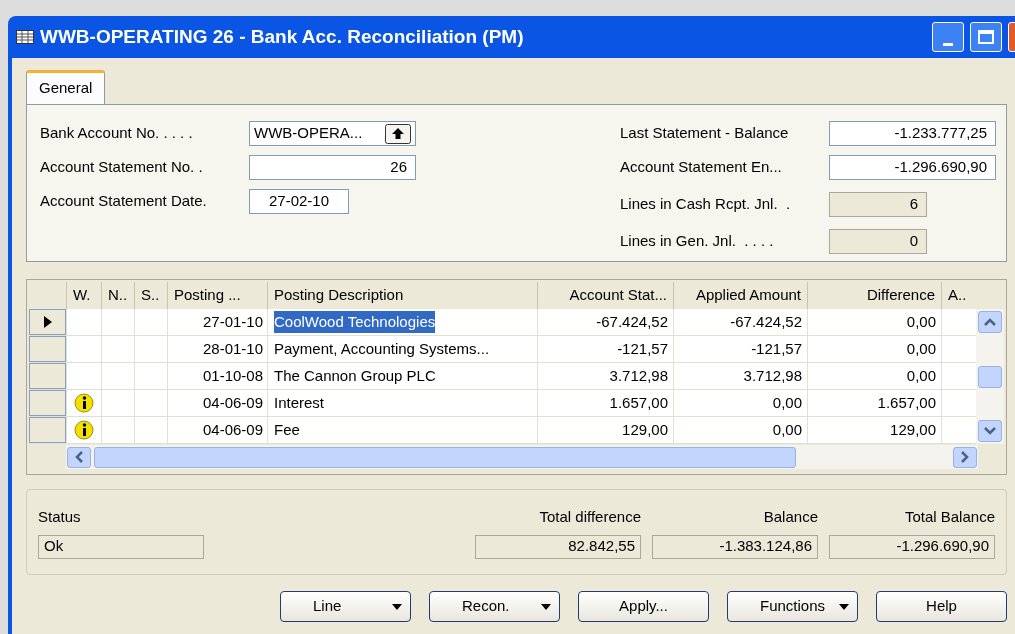 This screenshot has height=634, width=1015. Describe the element at coordinates (705, 133) in the screenshot. I see `field-label: Last Statement - Balance` at that location.